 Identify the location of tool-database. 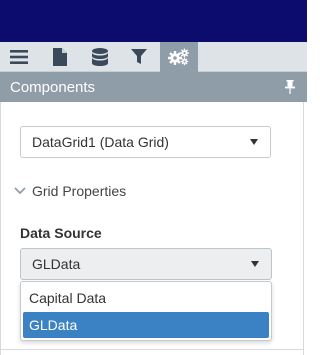
(100, 57).